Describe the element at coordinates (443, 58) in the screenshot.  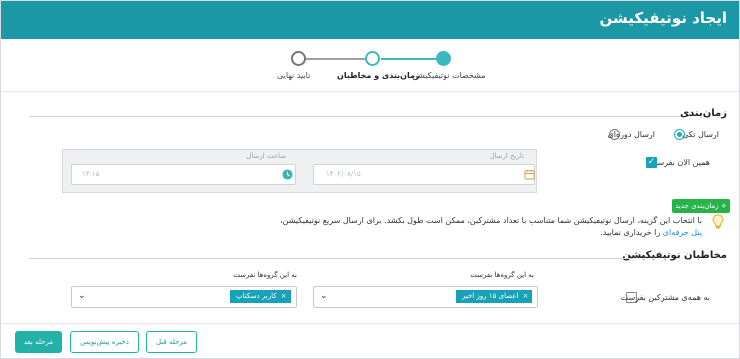
I see `step-circle-done` at that location.